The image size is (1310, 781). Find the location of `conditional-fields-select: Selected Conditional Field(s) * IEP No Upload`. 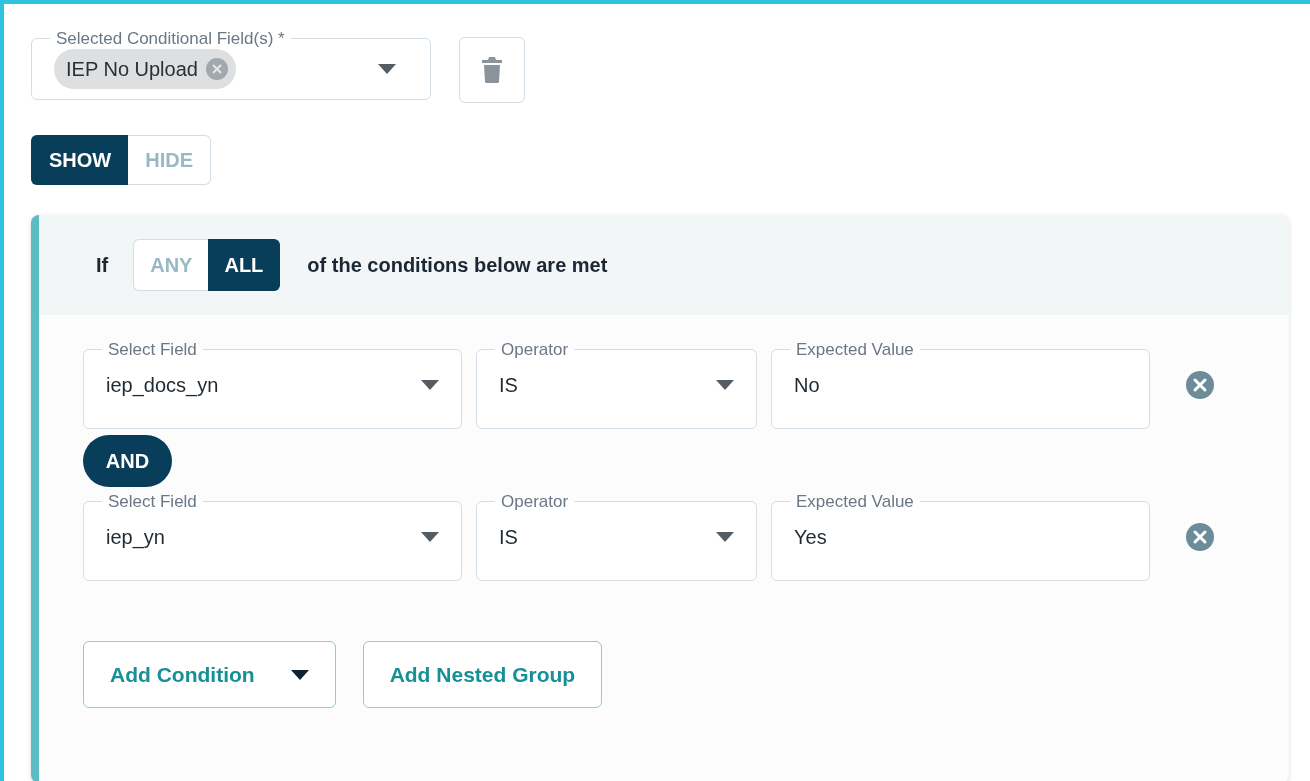

conditional-fields-select: Selected Conditional Field(s) * IEP No Upload is located at coordinates (231, 65).